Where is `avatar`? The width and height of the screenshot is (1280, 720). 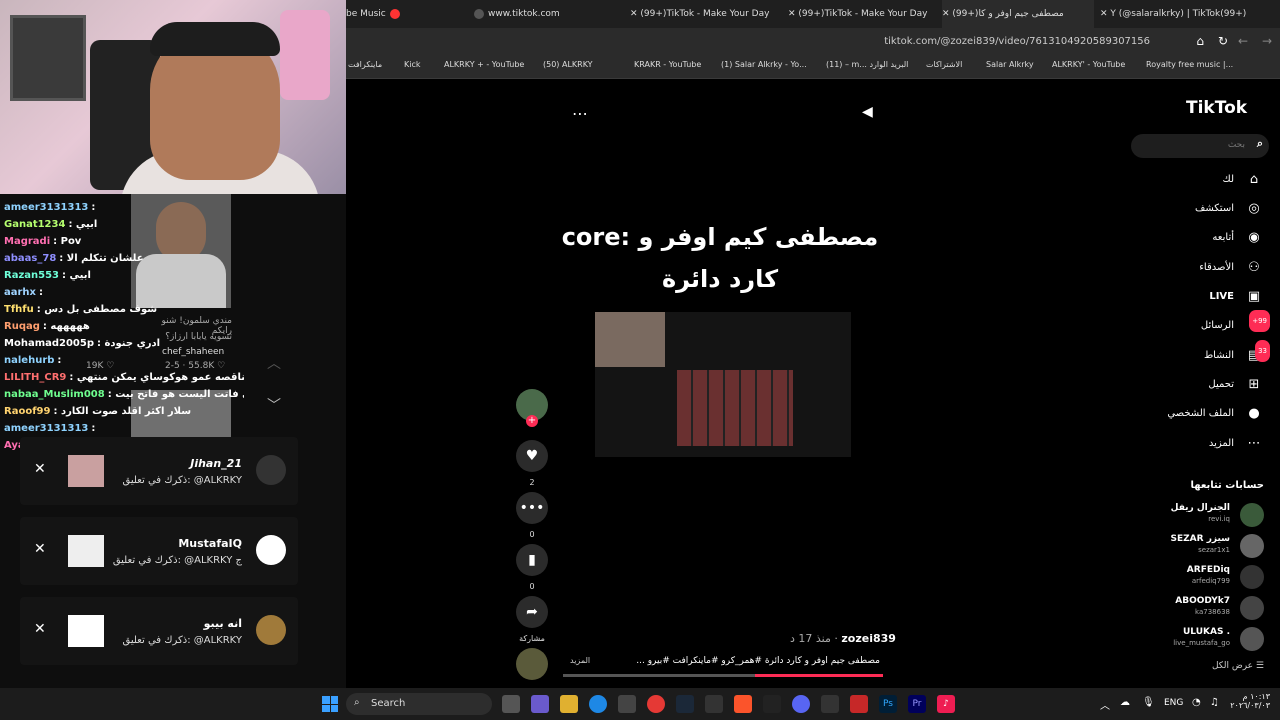
avatar is located at coordinates (1252, 608).